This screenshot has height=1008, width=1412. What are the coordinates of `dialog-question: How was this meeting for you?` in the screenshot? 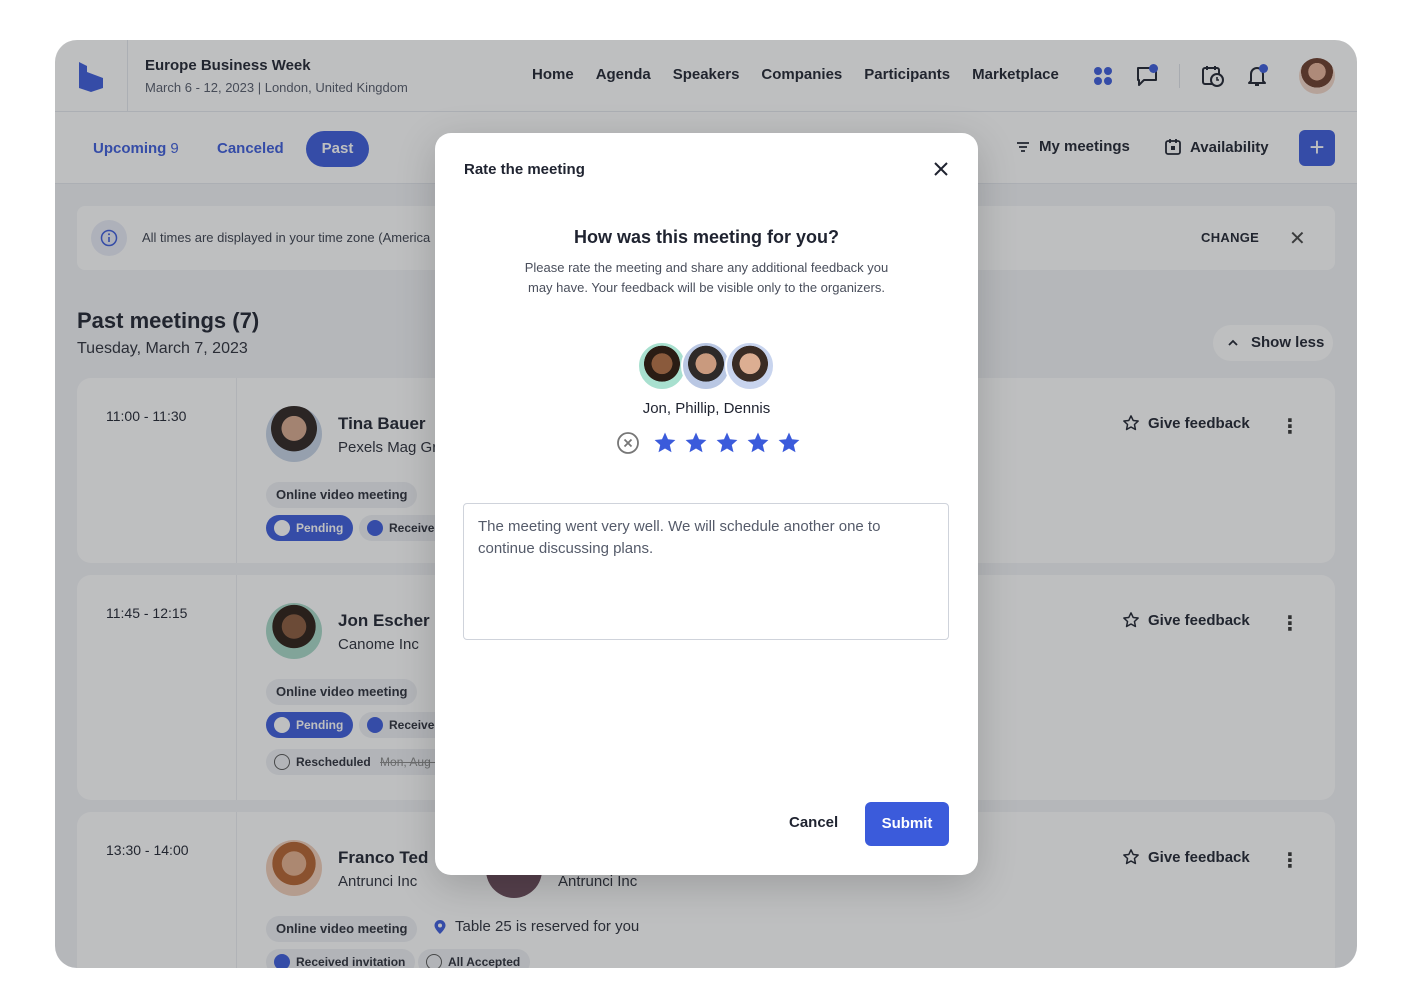 It's located at (706, 237).